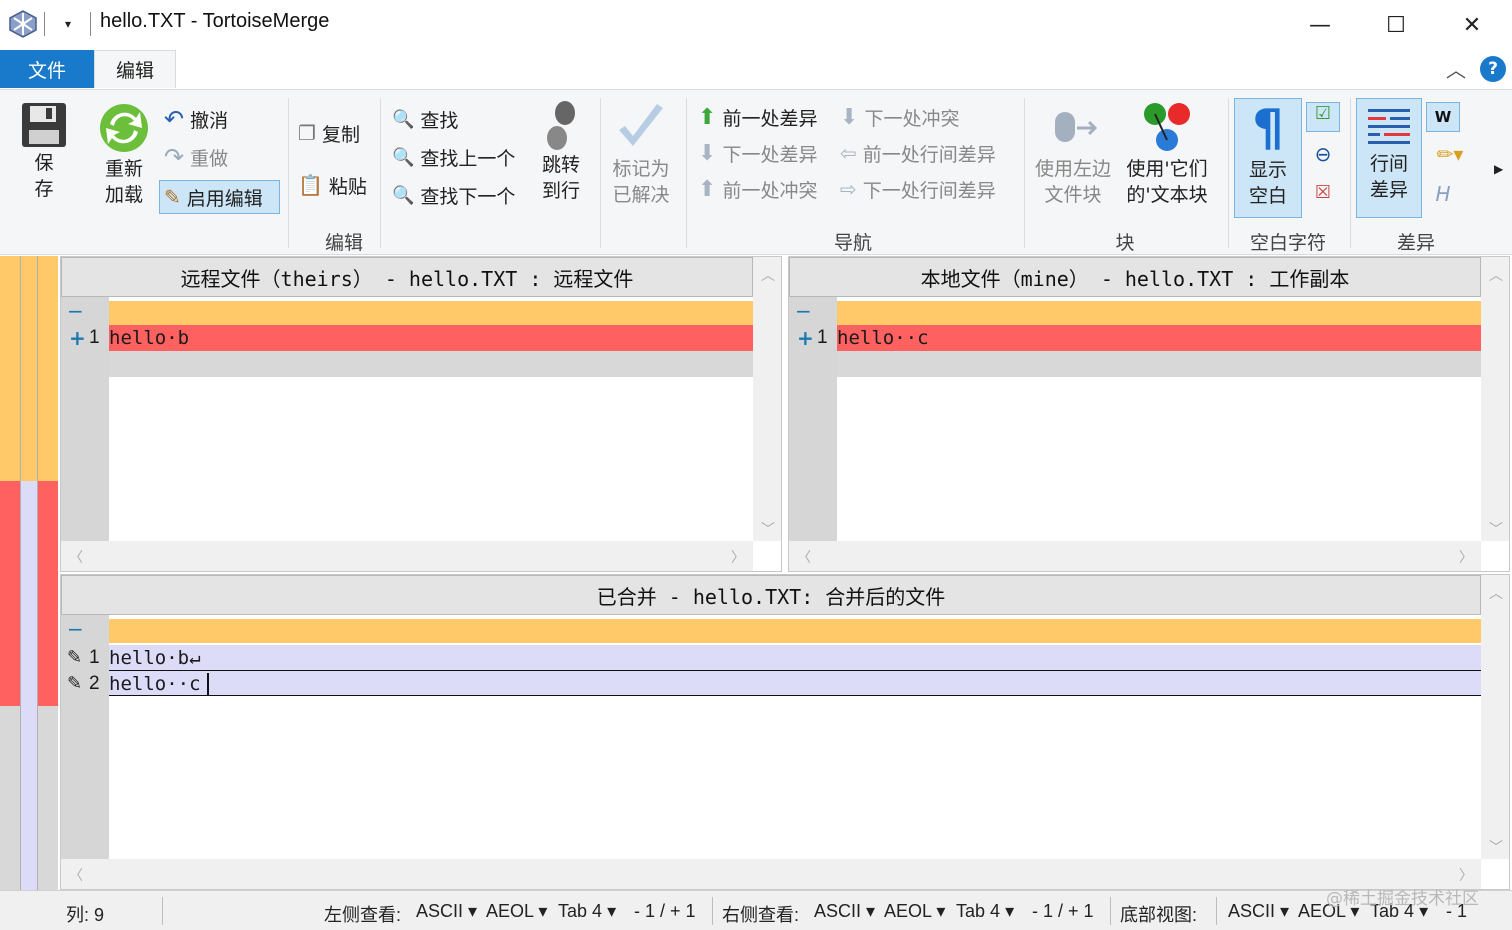  I want to click on bottom-pane-header: 已合并 - hello.TXT: 合并后的文件, so click(771, 595).